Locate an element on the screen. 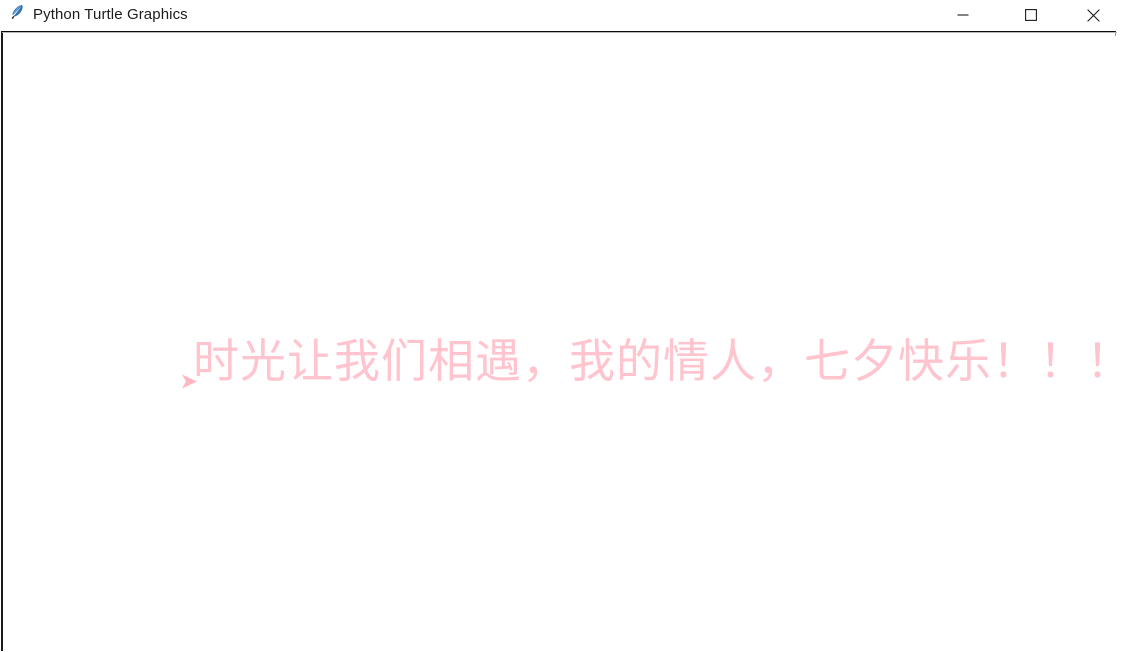  drawn-text: 时光让我们相遇，我的情人，七夕快乐！！！ is located at coordinates (655, 361).